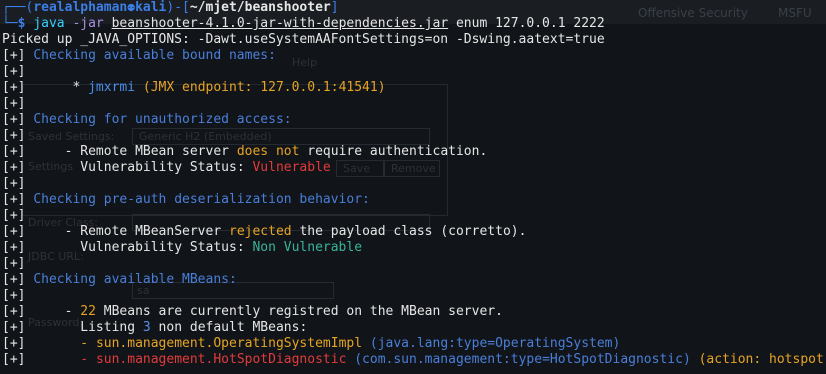 The width and height of the screenshot is (826, 374). Describe the element at coordinates (495, 343) in the screenshot. I see `mbean-object-name: (java.lang:type=OperatingSystem)` at that location.